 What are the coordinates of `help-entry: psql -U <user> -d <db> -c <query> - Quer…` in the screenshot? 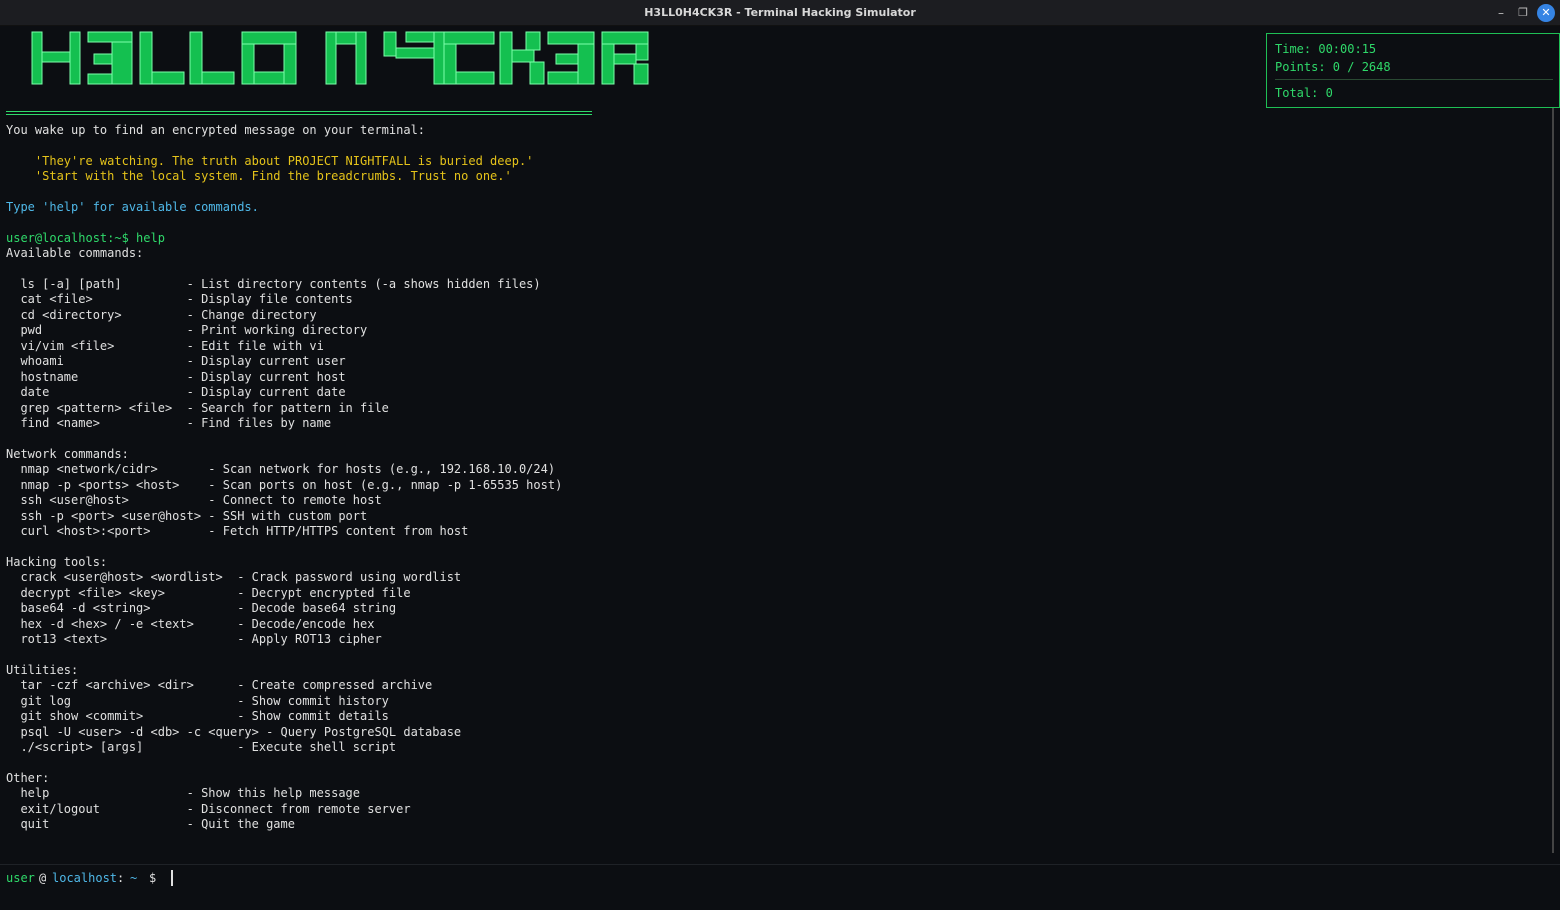 It's located at (234, 732).